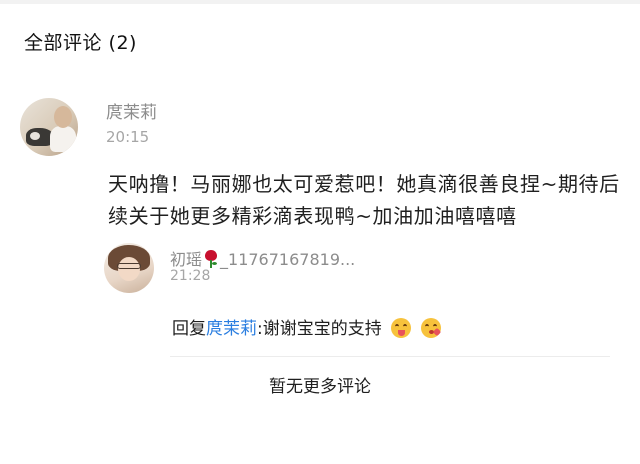 The height and width of the screenshot is (464, 640). Describe the element at coordinates (131, 110) in the screenshot. I see `comment-username: 庹茉莉` at that location.